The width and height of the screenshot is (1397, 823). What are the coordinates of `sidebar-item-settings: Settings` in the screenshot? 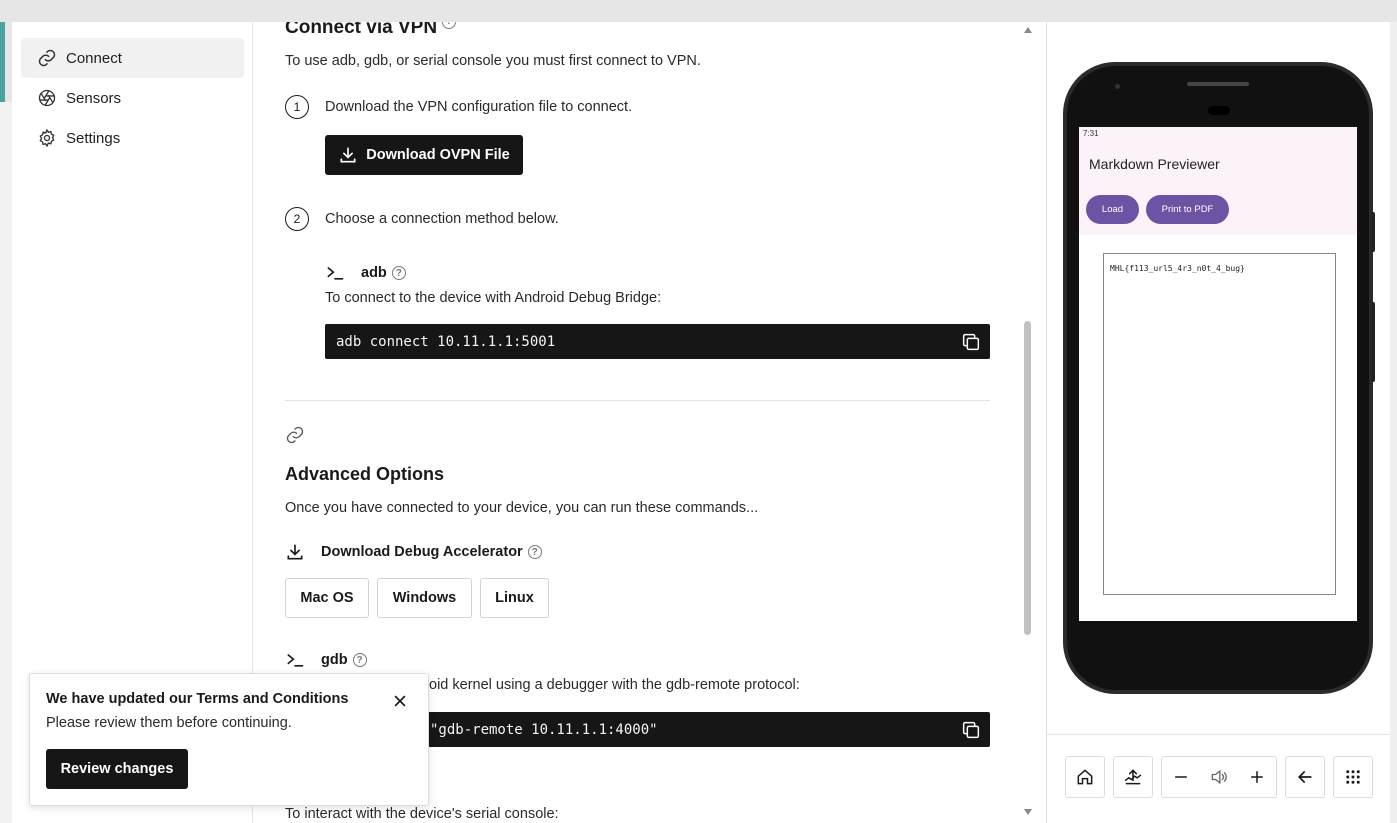 It's located at (132, 138).